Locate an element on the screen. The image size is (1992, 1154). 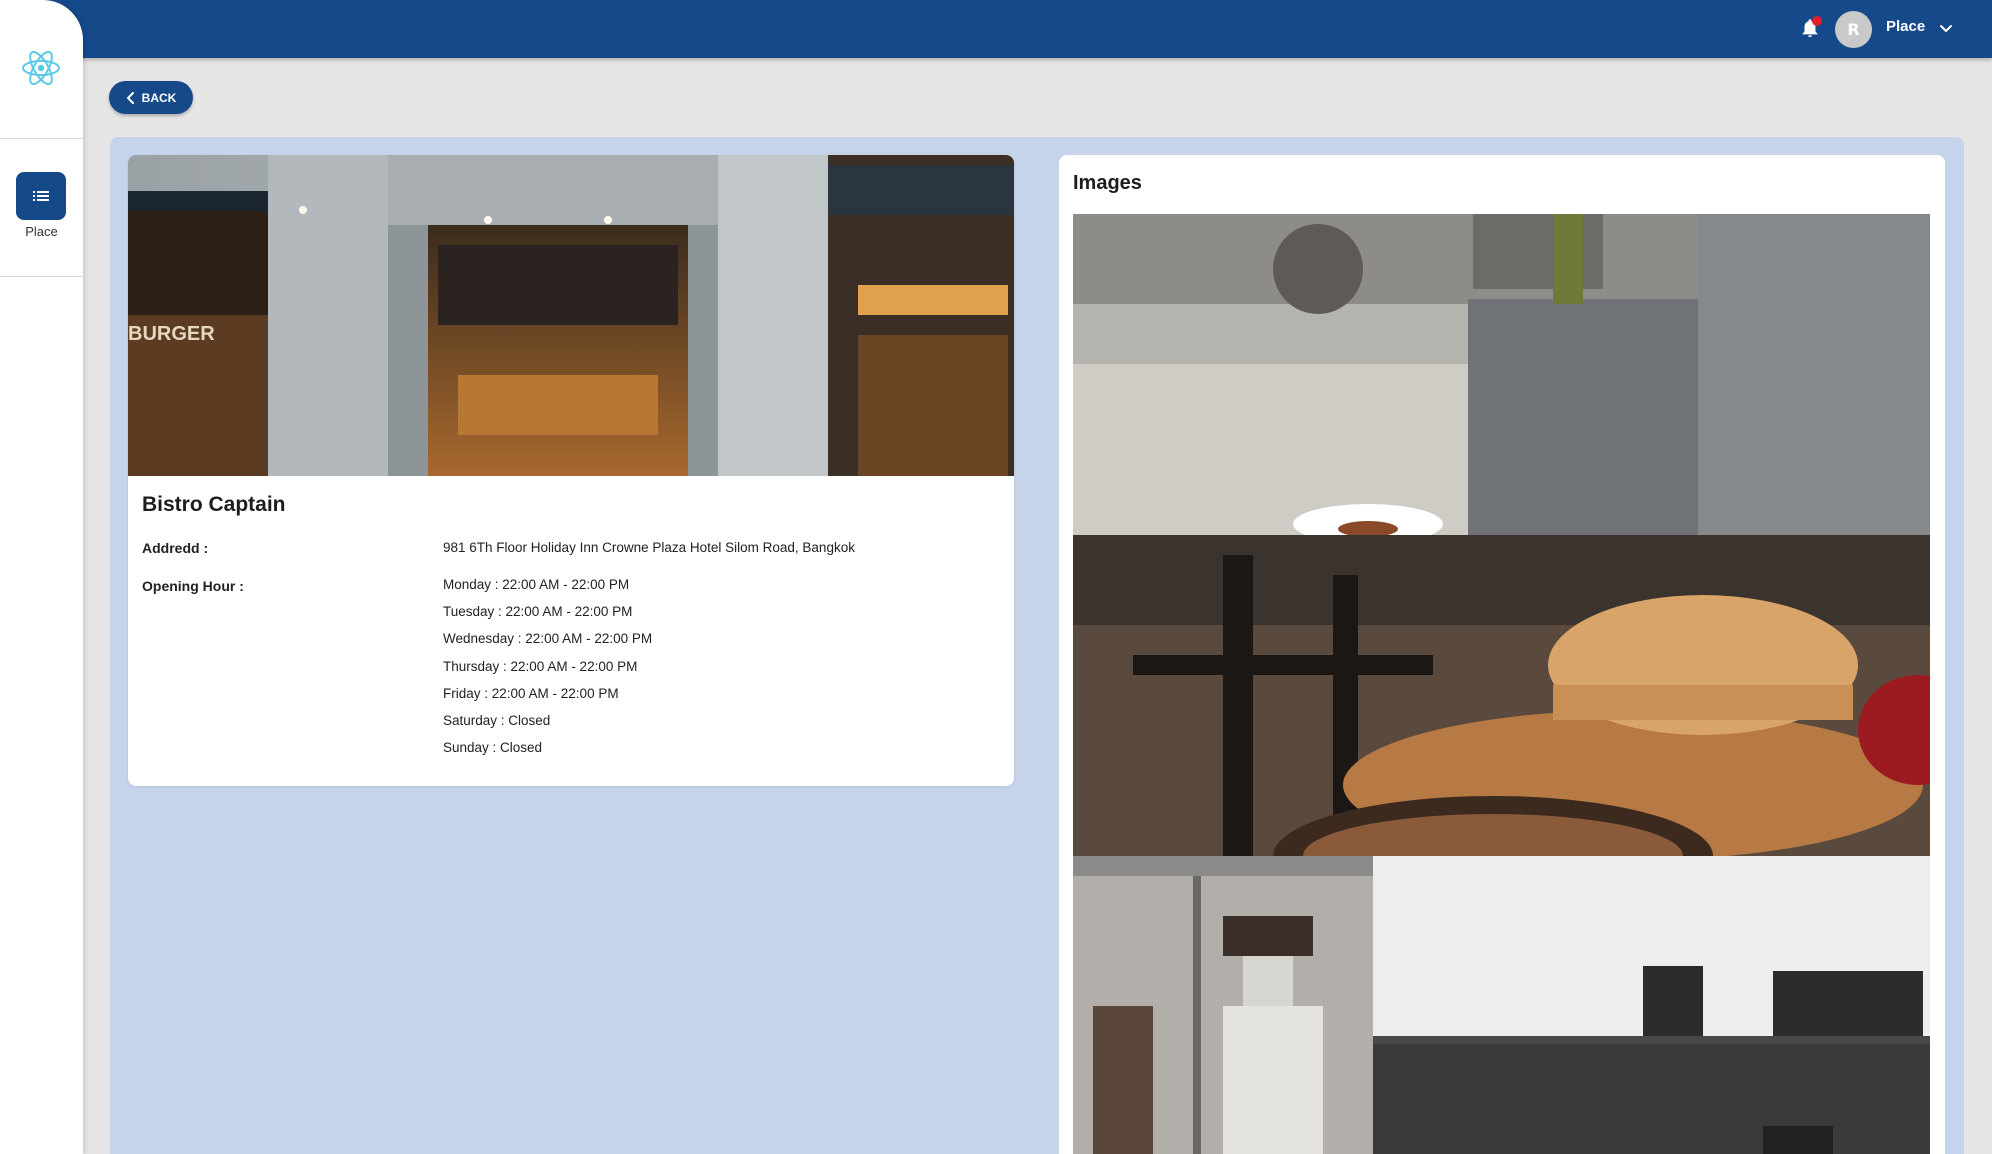
place-name: Bistro Captain is located at coordinates (214, 504).